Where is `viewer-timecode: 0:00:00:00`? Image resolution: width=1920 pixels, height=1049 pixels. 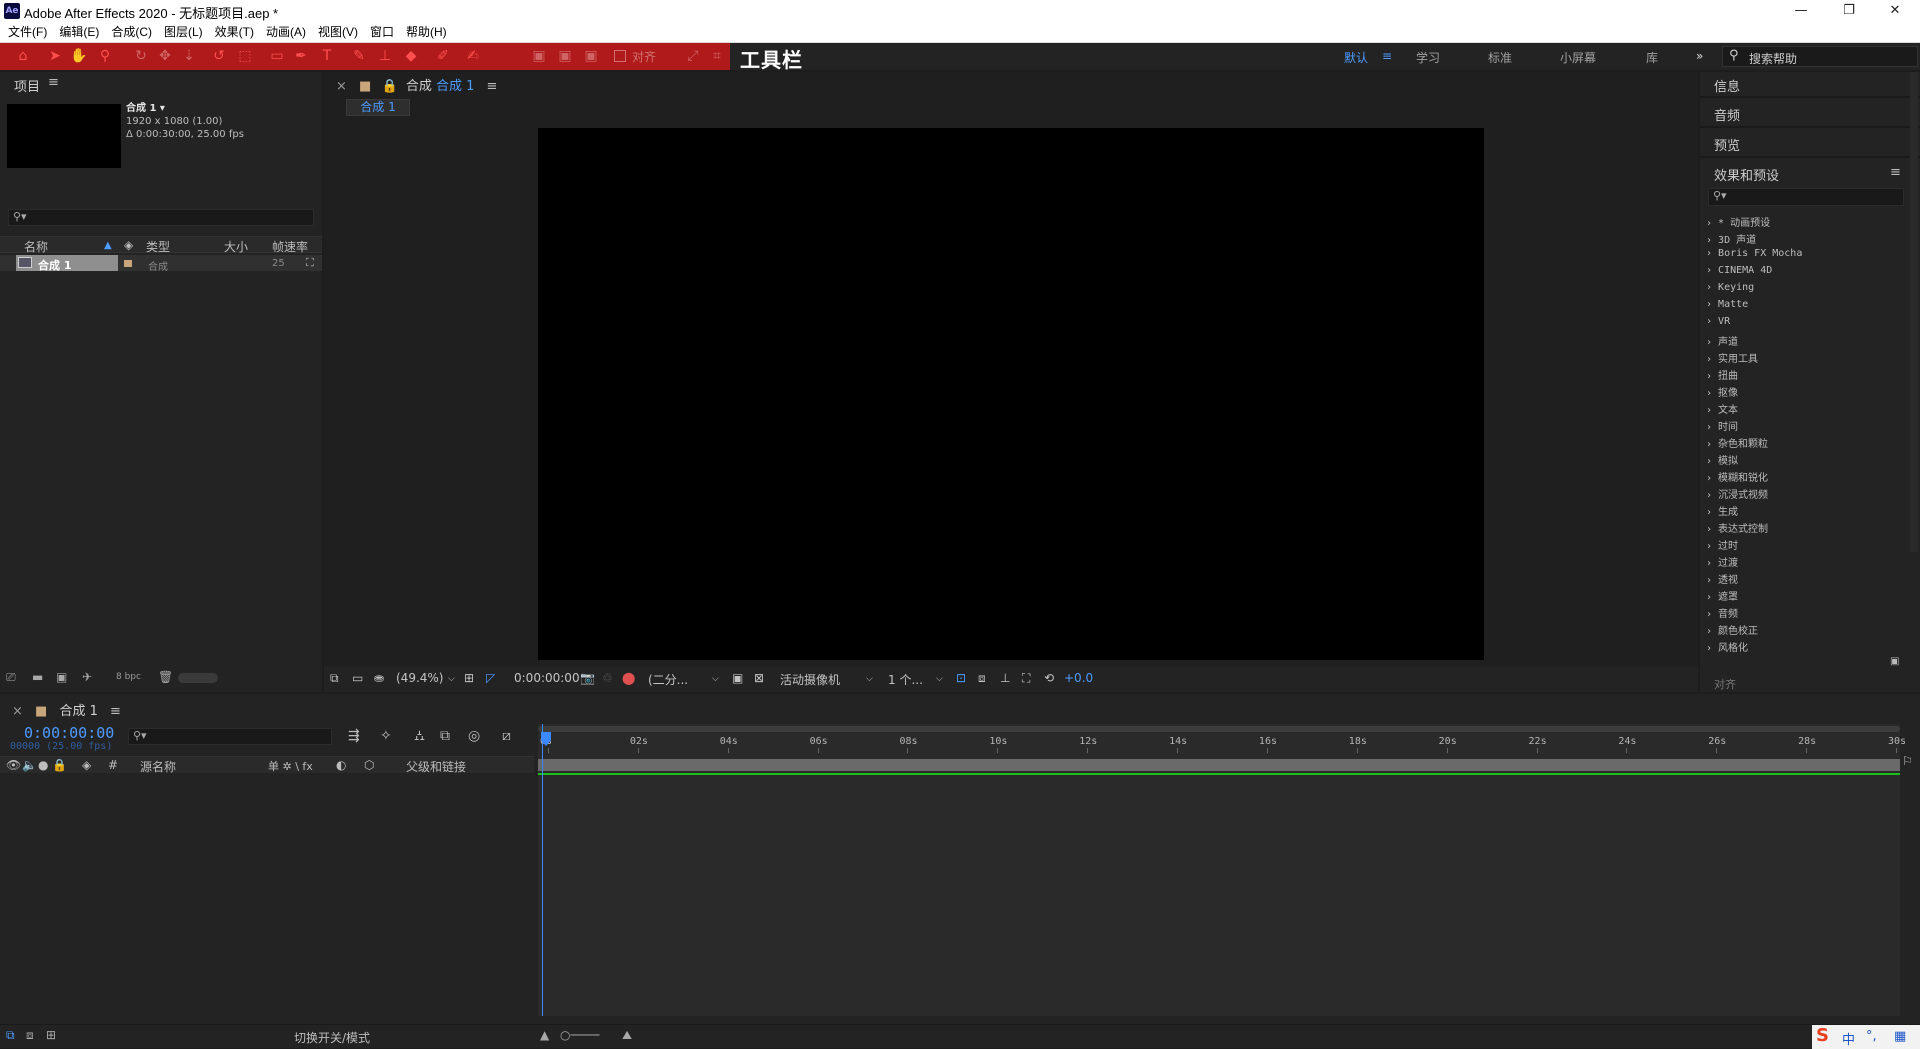
viewer-timecode: 0:00:00:00 is located at coordinates (547, 678).